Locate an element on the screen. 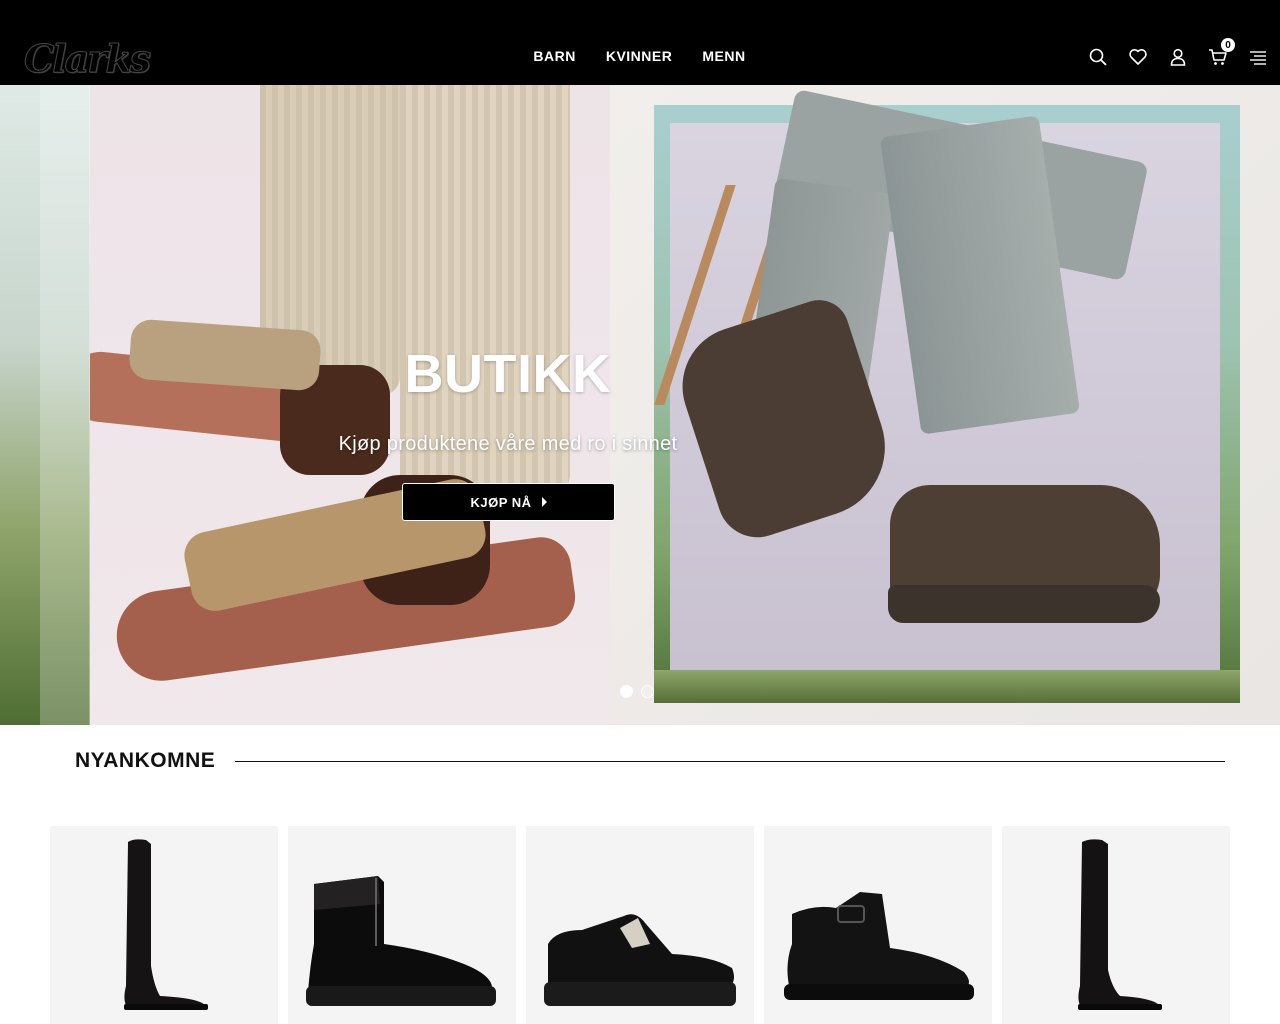  user-icon is located at coordinates (1178, 57).